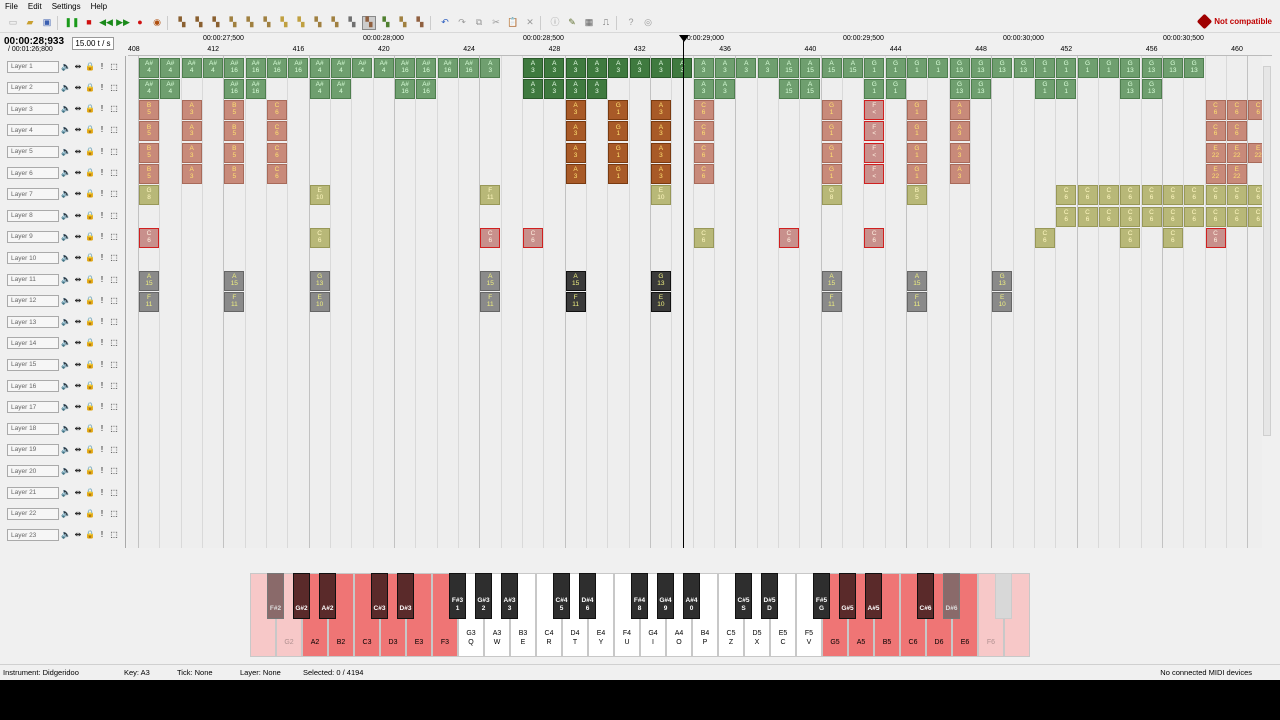 Image resolution: width=1280 pixels, height=720 pixels. Describe the element at coordinates (606, 23) in the screenshot. I see `midi-devices-icon: ⎍` at that location.